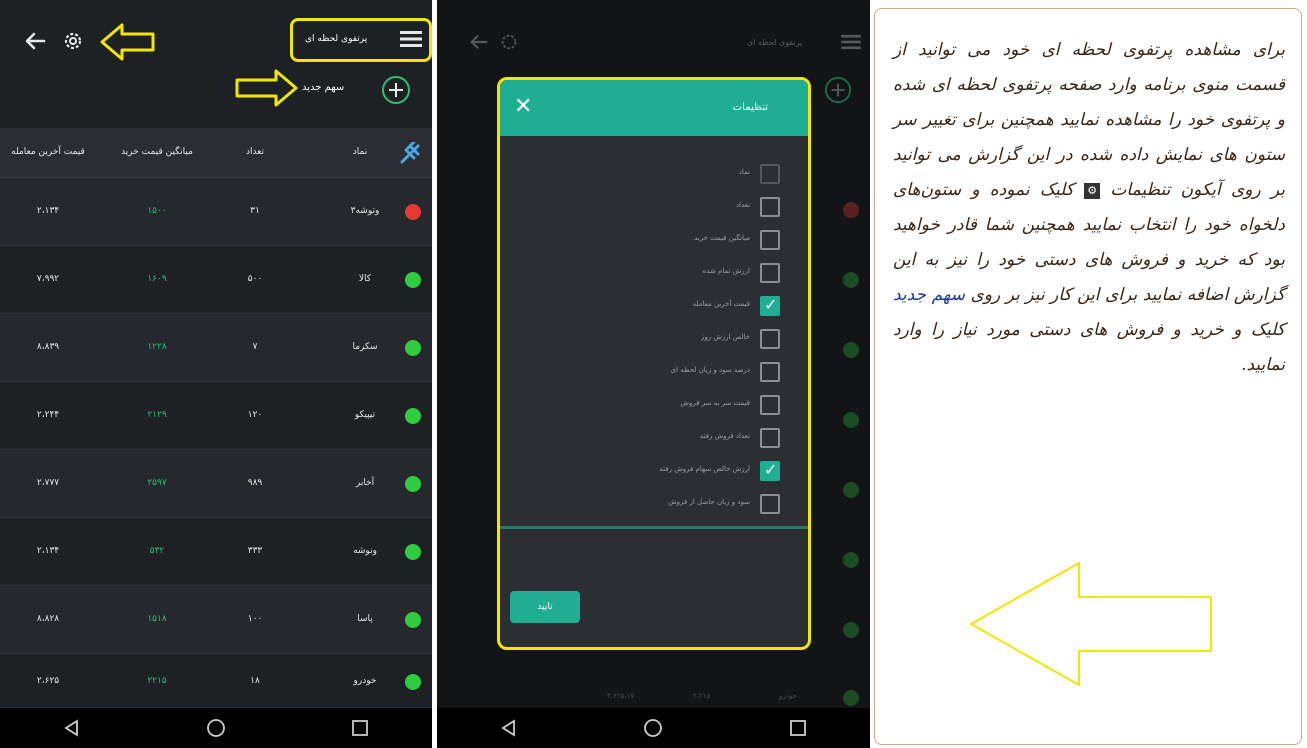 Image resolution: width=1307 pixels, height=748 pixels. Describe the element at coordinates (523, 106) in the screenshot. I see `close-icon: ✕` at that location.